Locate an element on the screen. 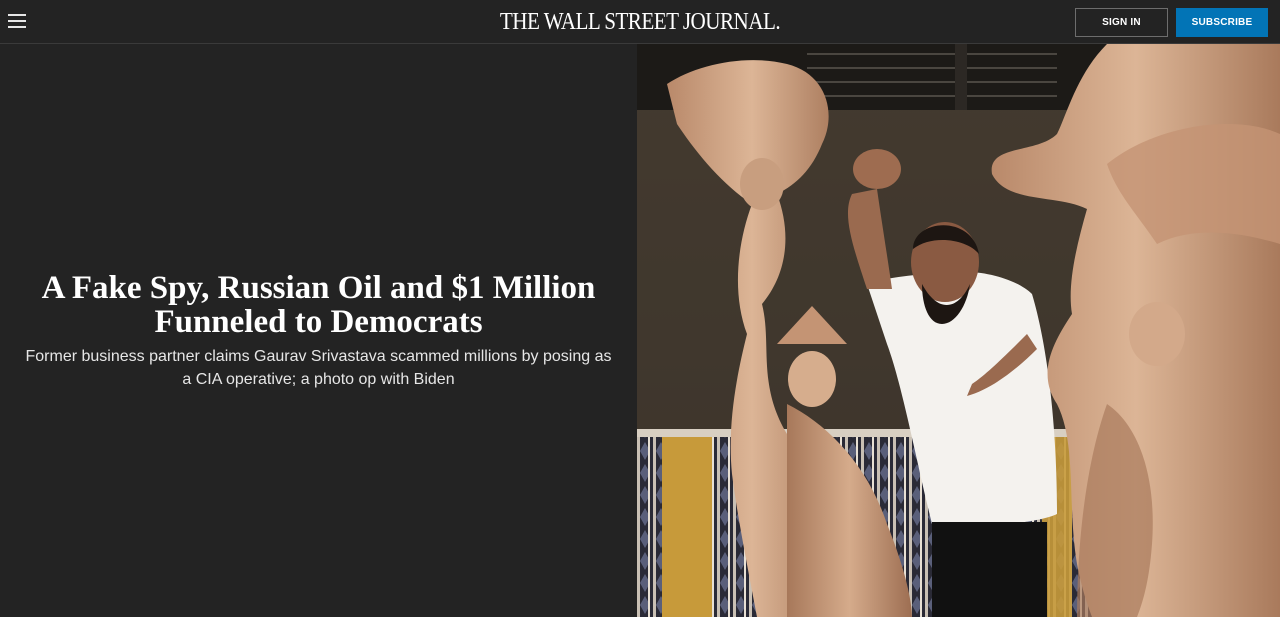 The height and width of the screenshot is (617, 1280). subscribe-button: SUBSCRIBE is located at coordinates (1222, 22).